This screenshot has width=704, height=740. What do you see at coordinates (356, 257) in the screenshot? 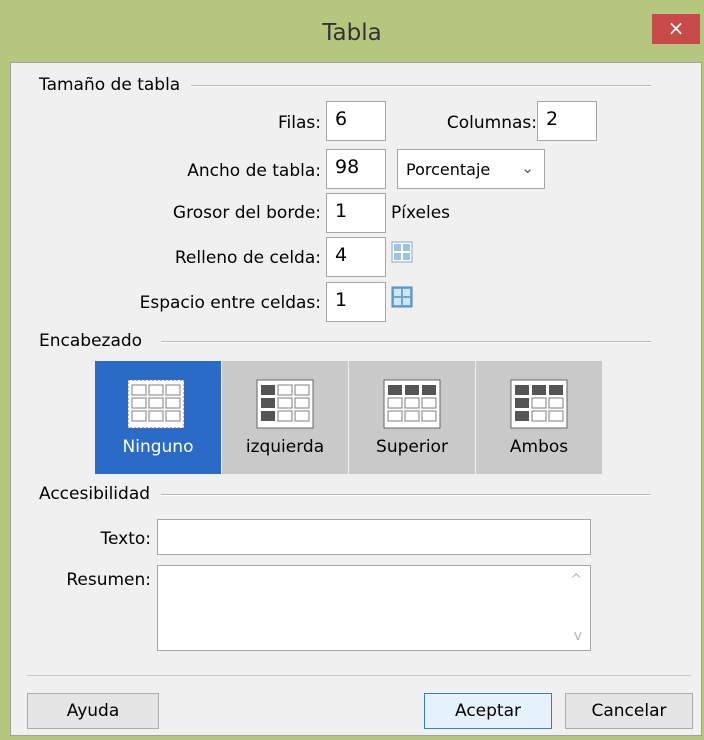
I see `cell-padding-input: 4` at bounding box center [356, 257].